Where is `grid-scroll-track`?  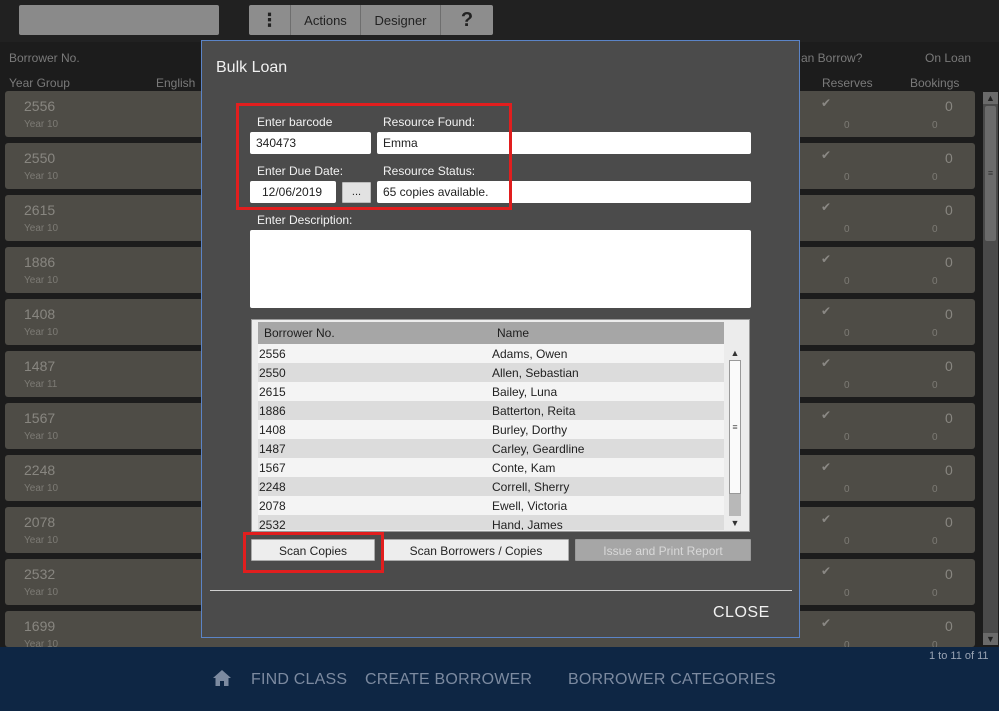
grid-scroll-track is located at coordinates (735, 505).